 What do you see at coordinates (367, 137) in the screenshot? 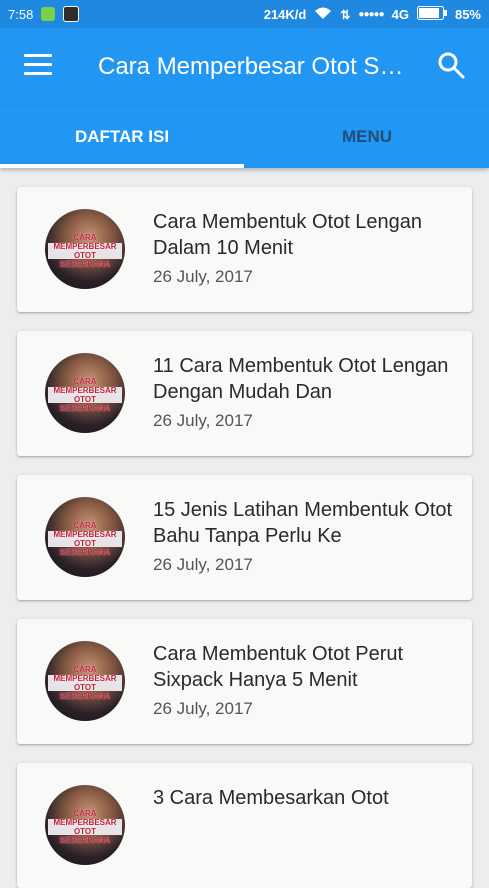
I see `tab-menu: MENU` at bounding box center [367, 137].